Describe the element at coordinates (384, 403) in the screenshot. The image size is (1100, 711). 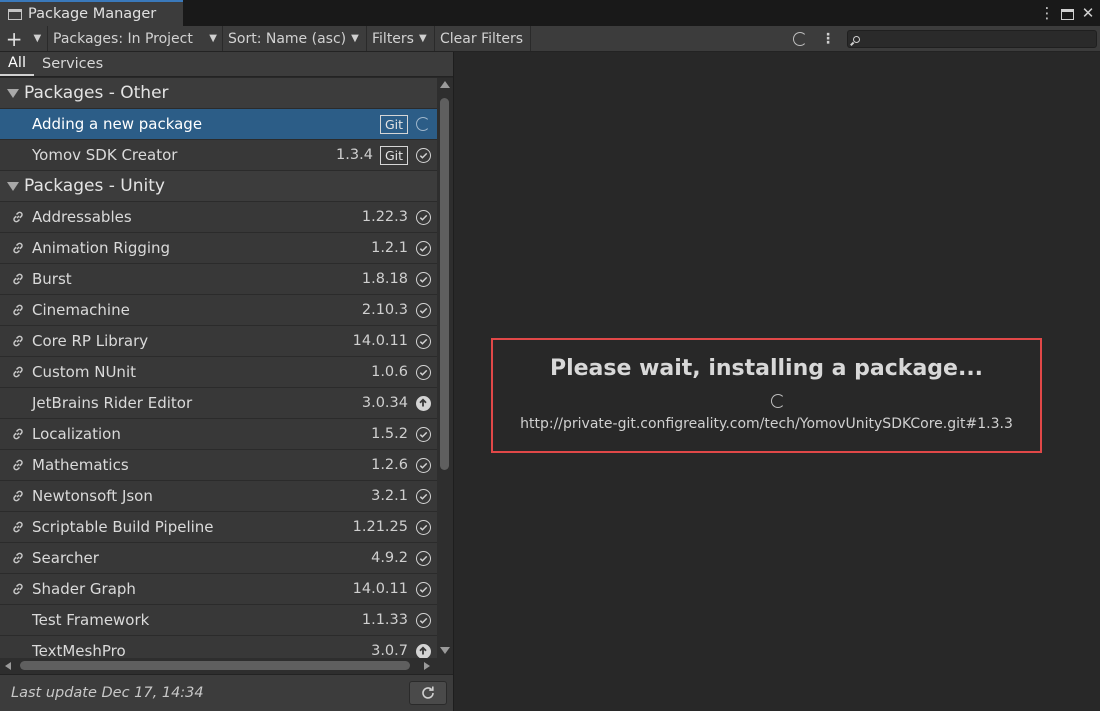
I see `package-version: 3.0.34` at that location.